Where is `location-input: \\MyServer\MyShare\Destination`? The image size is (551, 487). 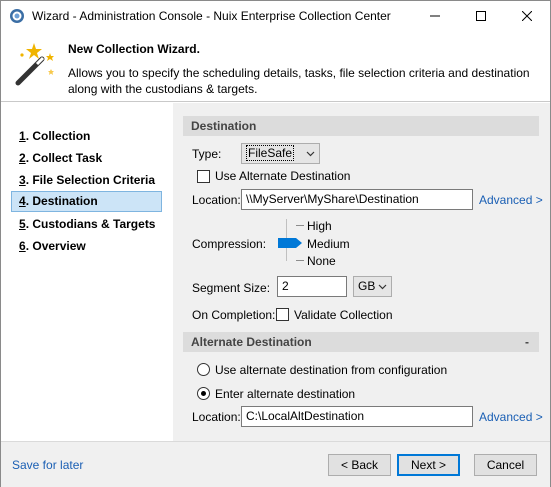 location-input: \\MyServer\MyShare\Destination is located at coordinates (357, 199).